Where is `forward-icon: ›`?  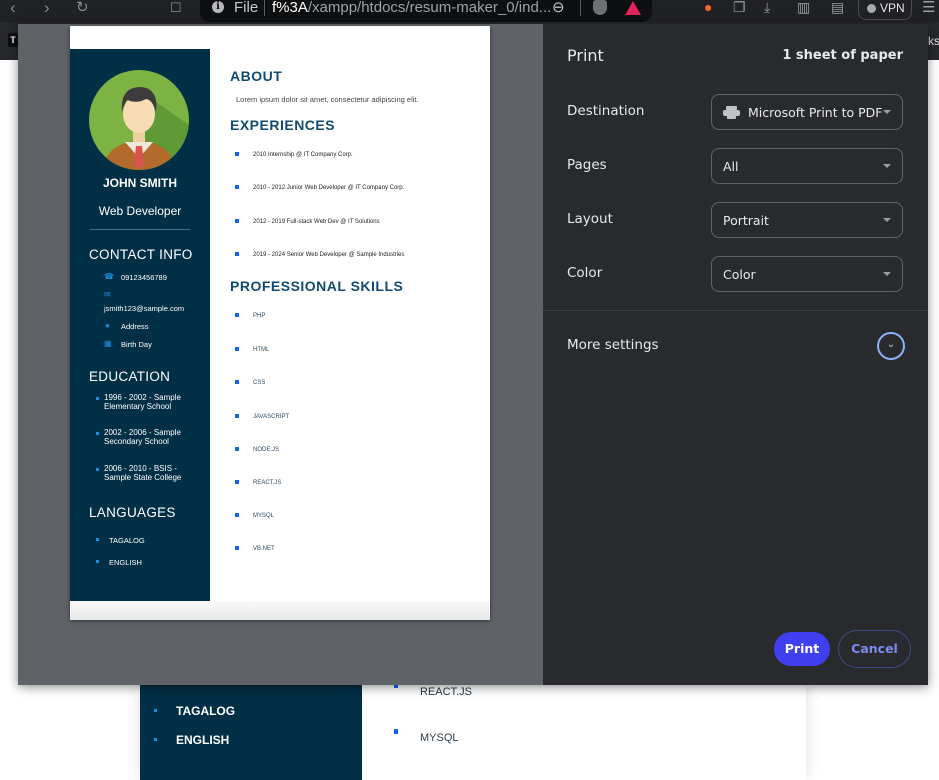
forward-icon: › is located at coordinates (47, 9).